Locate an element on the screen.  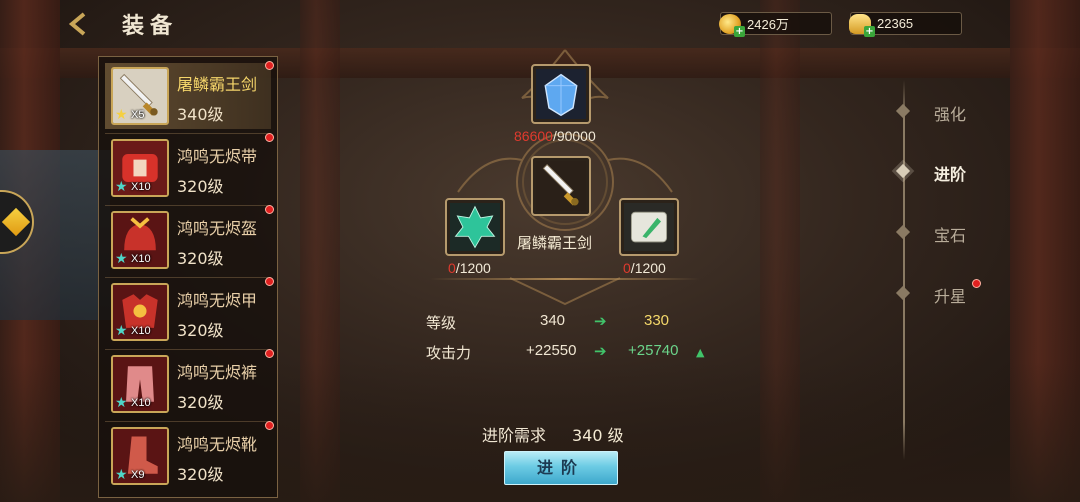
currency-gold-value: 2426万 is located at coordinates (768, 24).